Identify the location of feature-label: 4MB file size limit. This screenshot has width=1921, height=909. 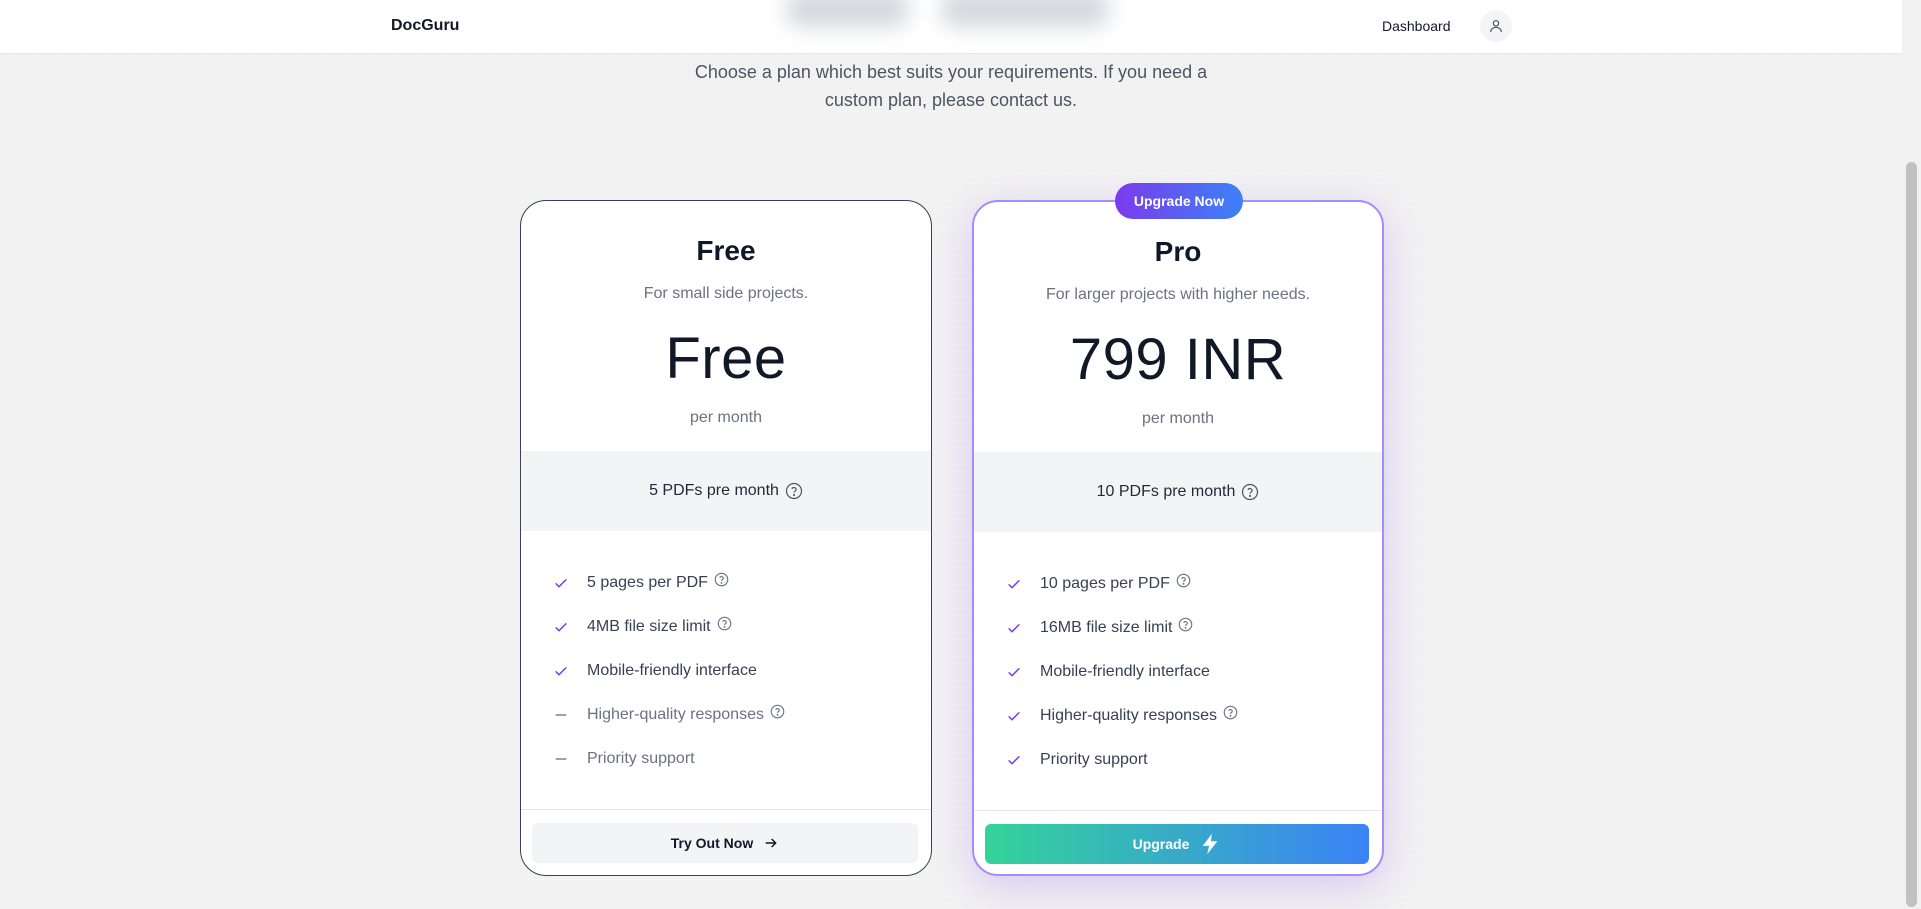
(649, 626).